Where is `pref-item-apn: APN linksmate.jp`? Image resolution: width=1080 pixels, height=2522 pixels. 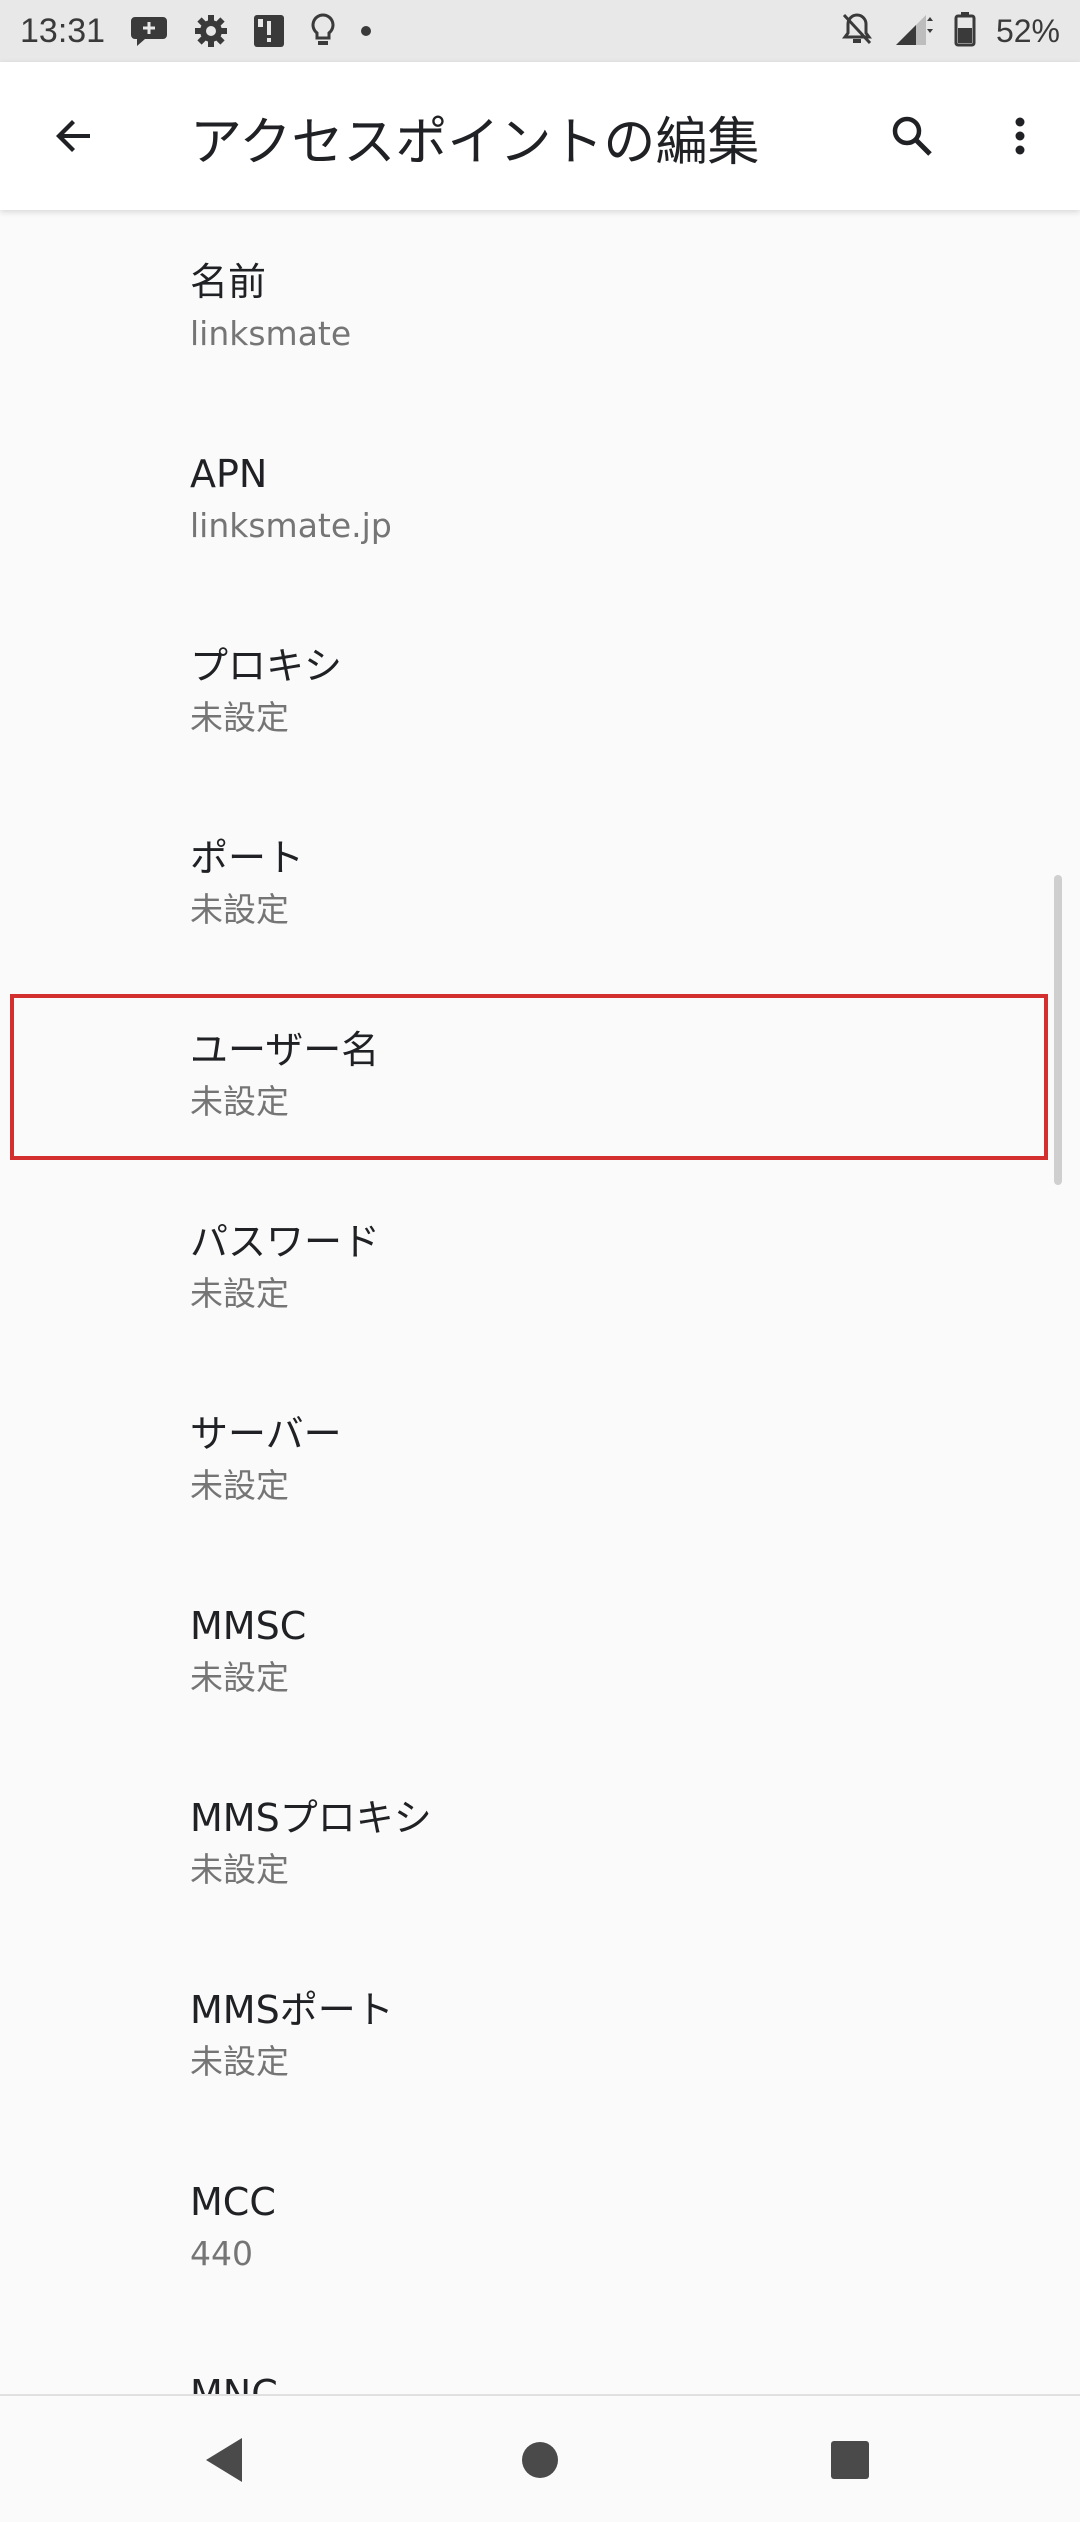
pref-item-apn: APN linksmate.jp is located at coordinates (540, 498).